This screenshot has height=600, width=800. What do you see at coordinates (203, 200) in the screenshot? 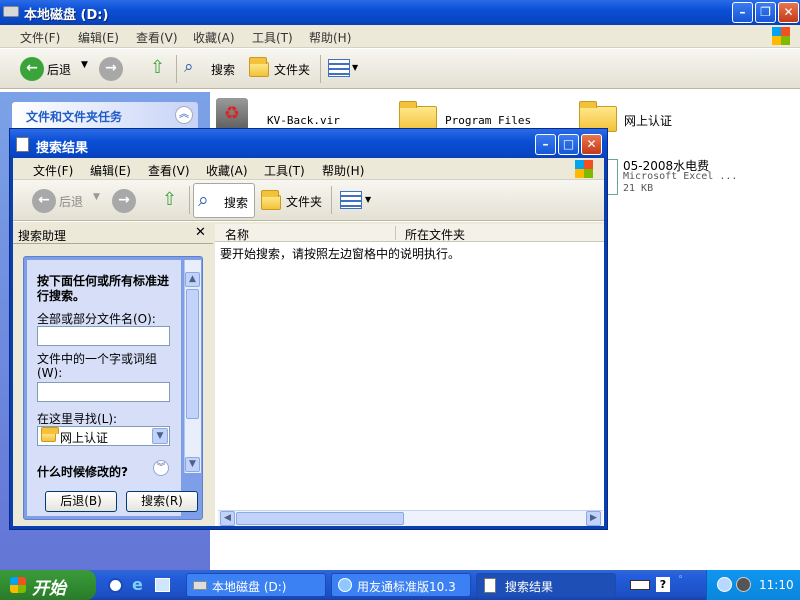
I see `search-icon: ⌕` at bounding box center [203, 200].